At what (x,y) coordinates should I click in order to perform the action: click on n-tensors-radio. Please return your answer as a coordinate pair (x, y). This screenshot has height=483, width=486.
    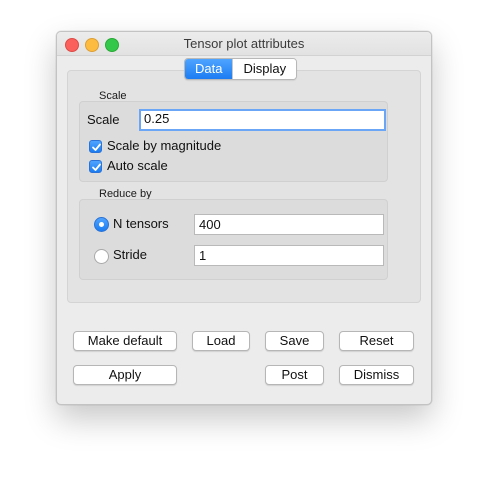
    Looking at the image, I should click on (101, 224).